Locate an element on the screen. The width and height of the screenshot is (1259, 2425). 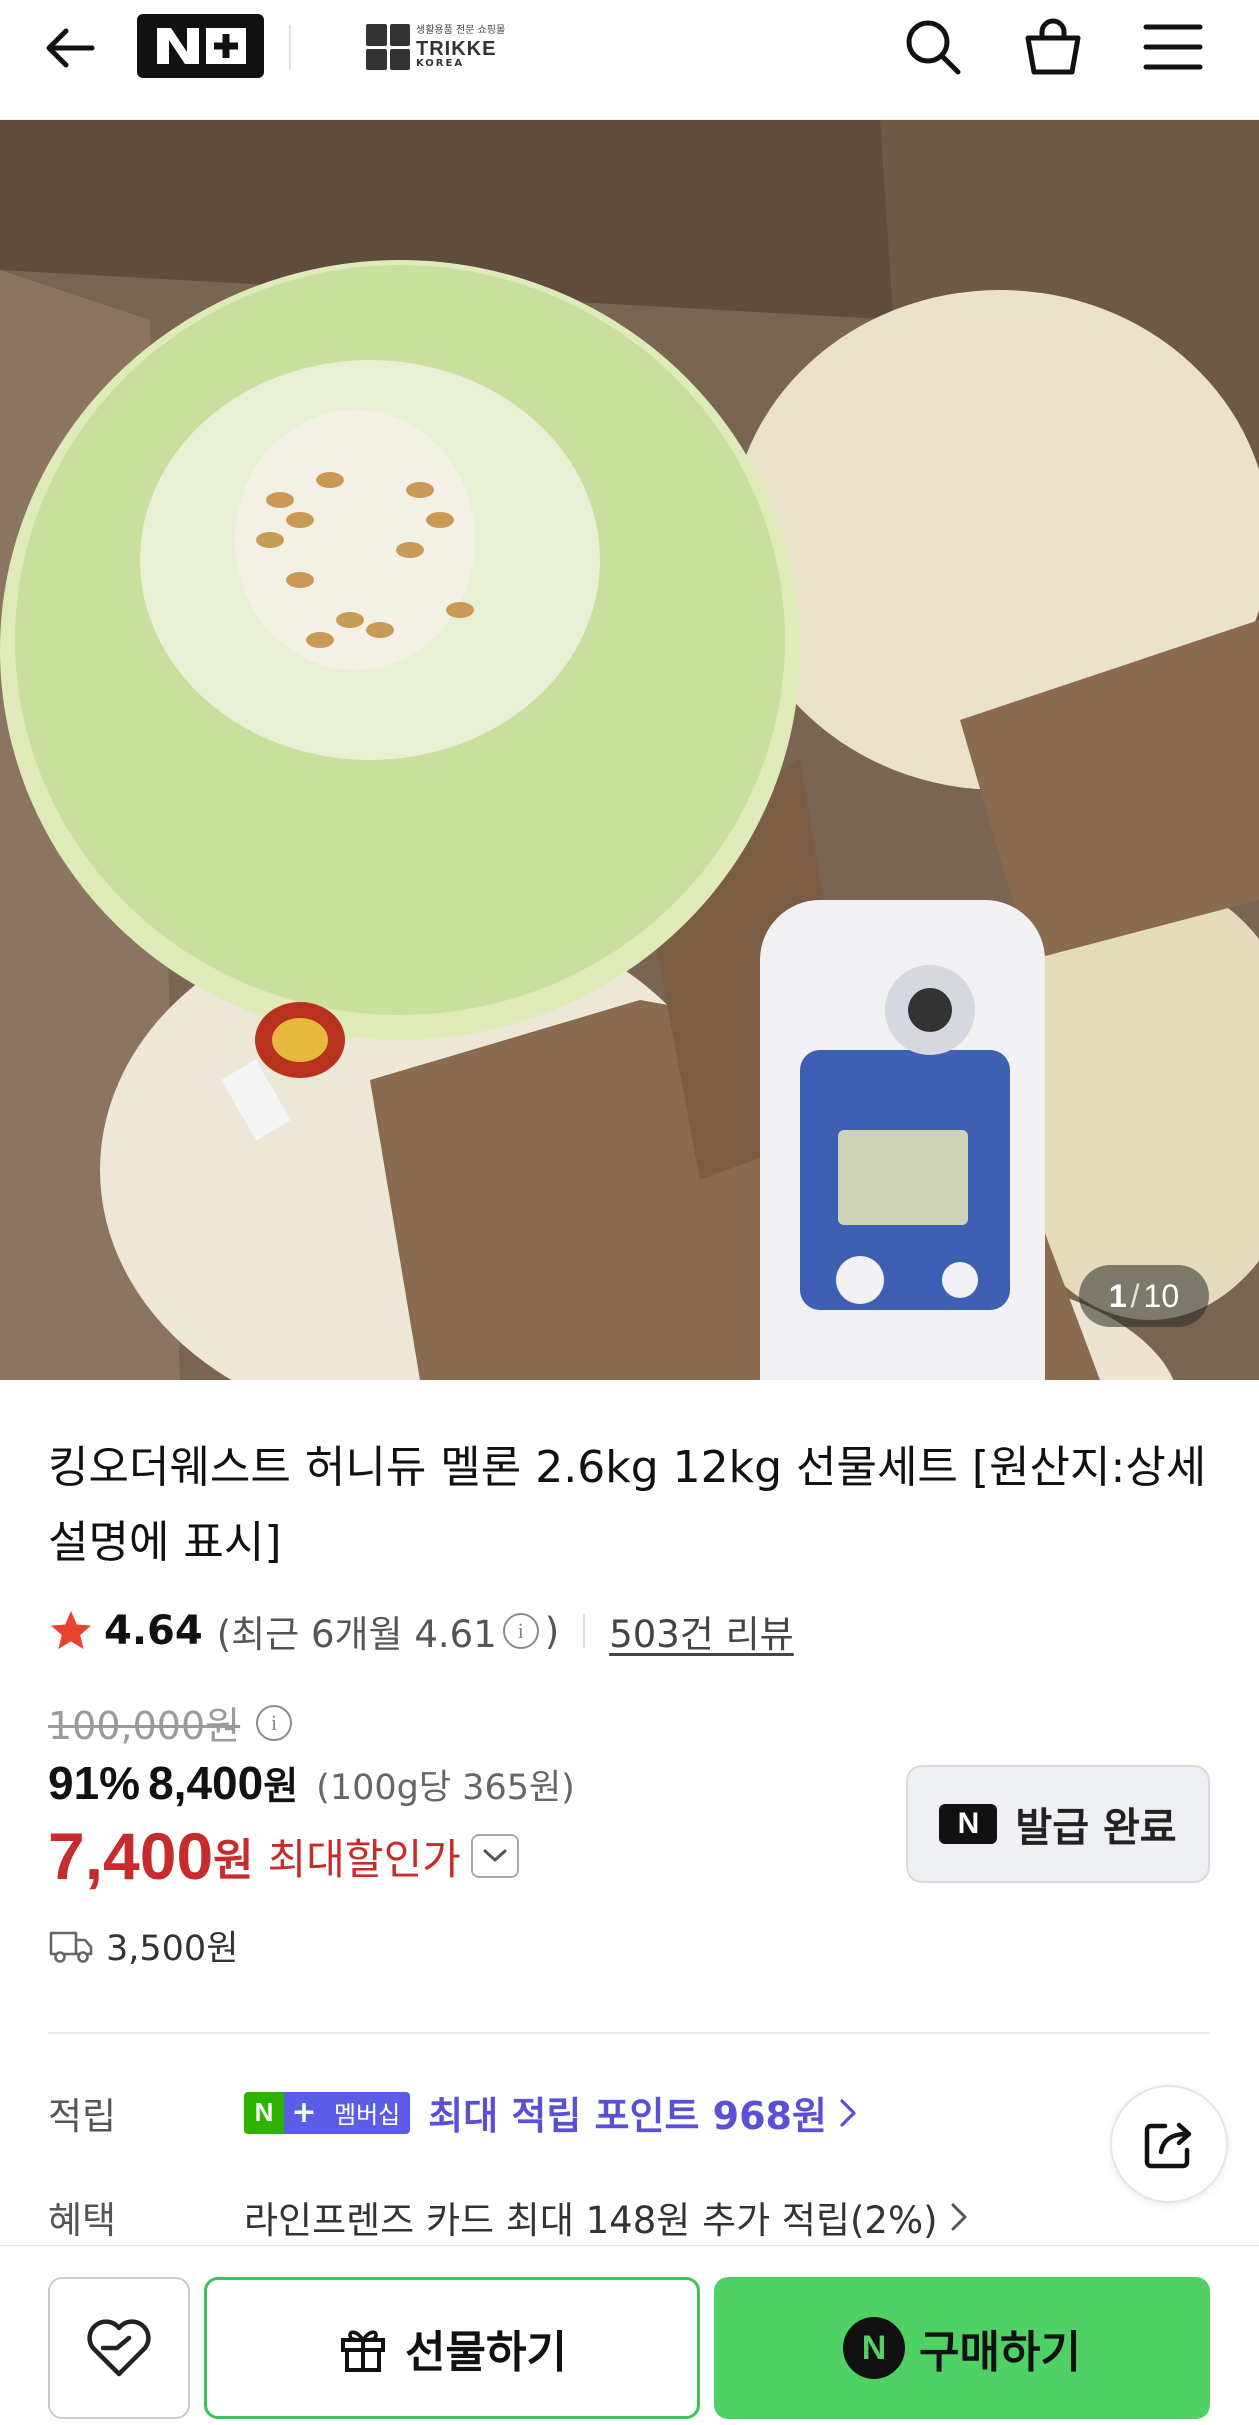
gift-button: 선물하기 is located at coordinates (452, 2348).